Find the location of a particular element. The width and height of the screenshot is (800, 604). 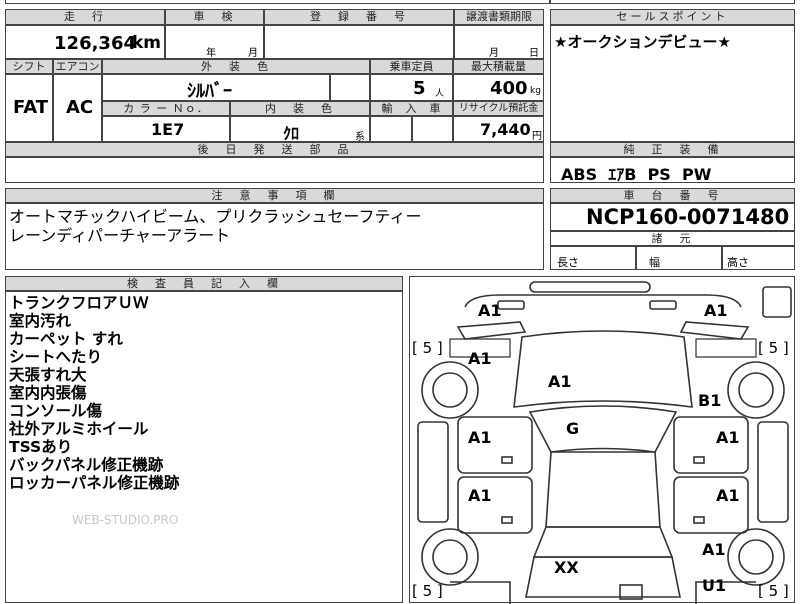

sales-point-cell: ★オークションデビュー★ is located at coordinates (672, 83).